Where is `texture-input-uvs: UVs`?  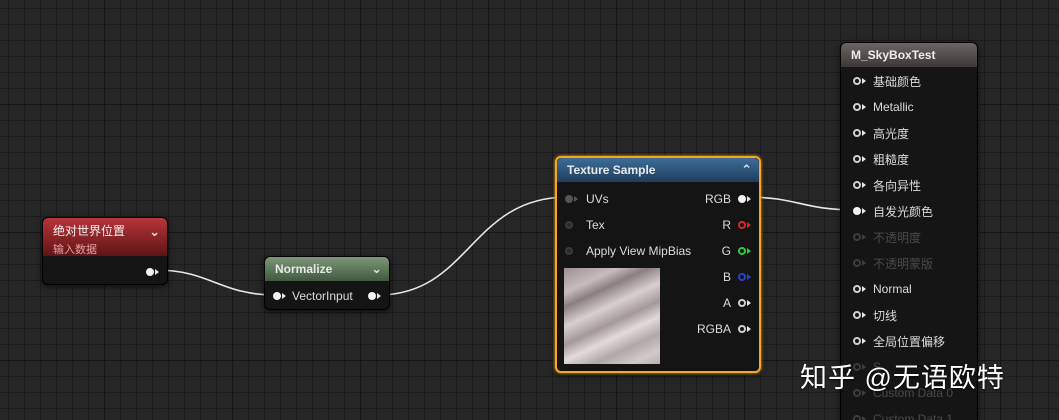 texture-input-uvs: UVs is located at coordinates (587, 199).